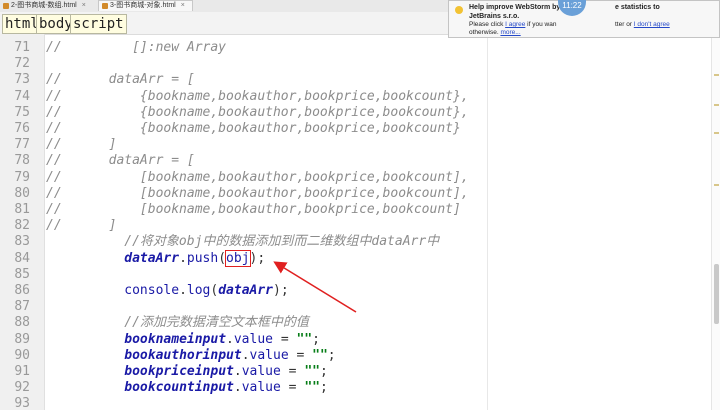 The image size is (720, 412). I want to click on tab-file-object: 3-图书商城-对象.html ×, so click(145, 5).